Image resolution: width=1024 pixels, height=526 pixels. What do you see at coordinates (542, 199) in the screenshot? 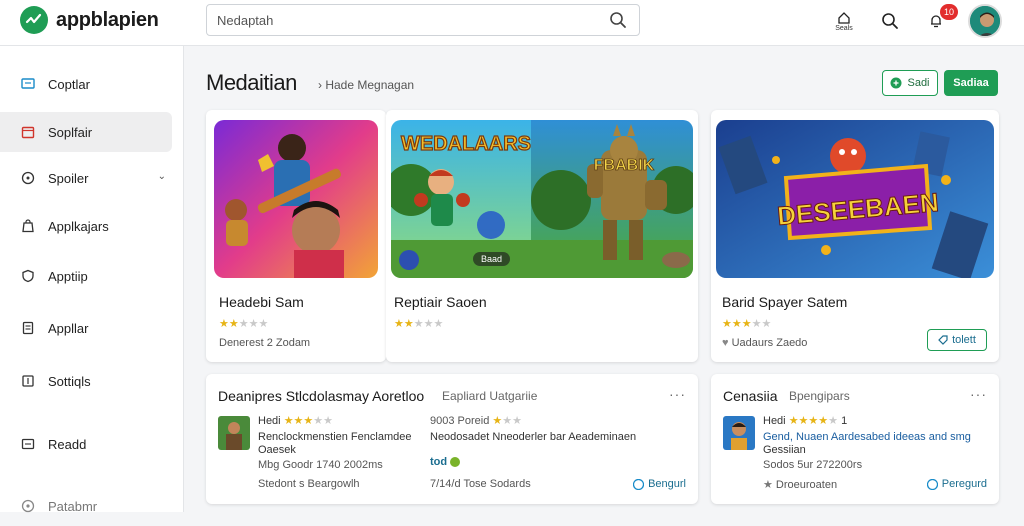
I see `game-image: WEDALAARS FBABIK Baad` at bounding box center [542, 199].